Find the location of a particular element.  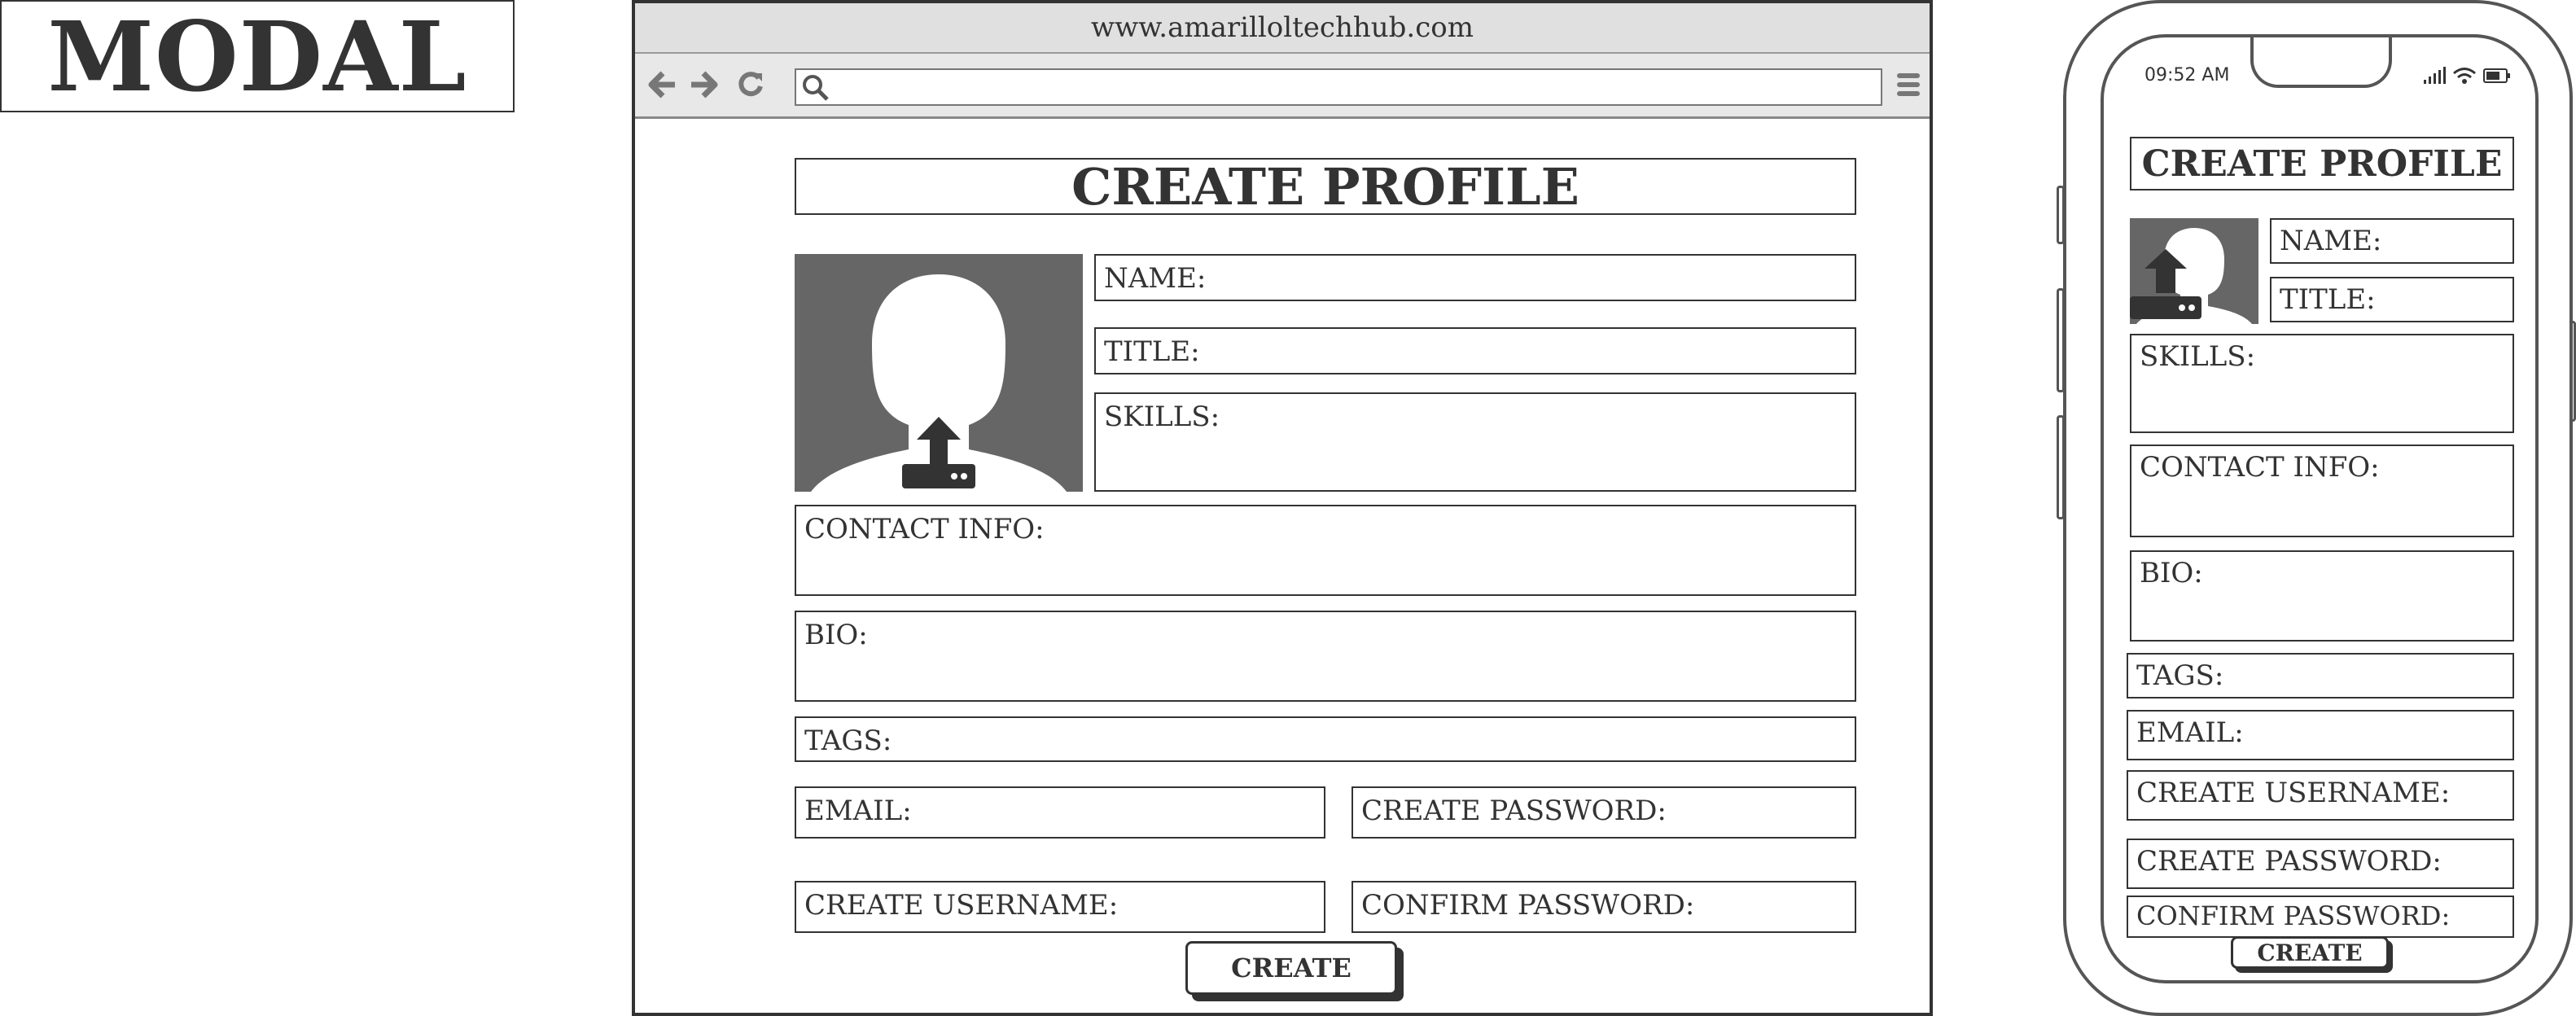

contact-info-field: CONTACT INFO: is located at coordinates (1325, 550).